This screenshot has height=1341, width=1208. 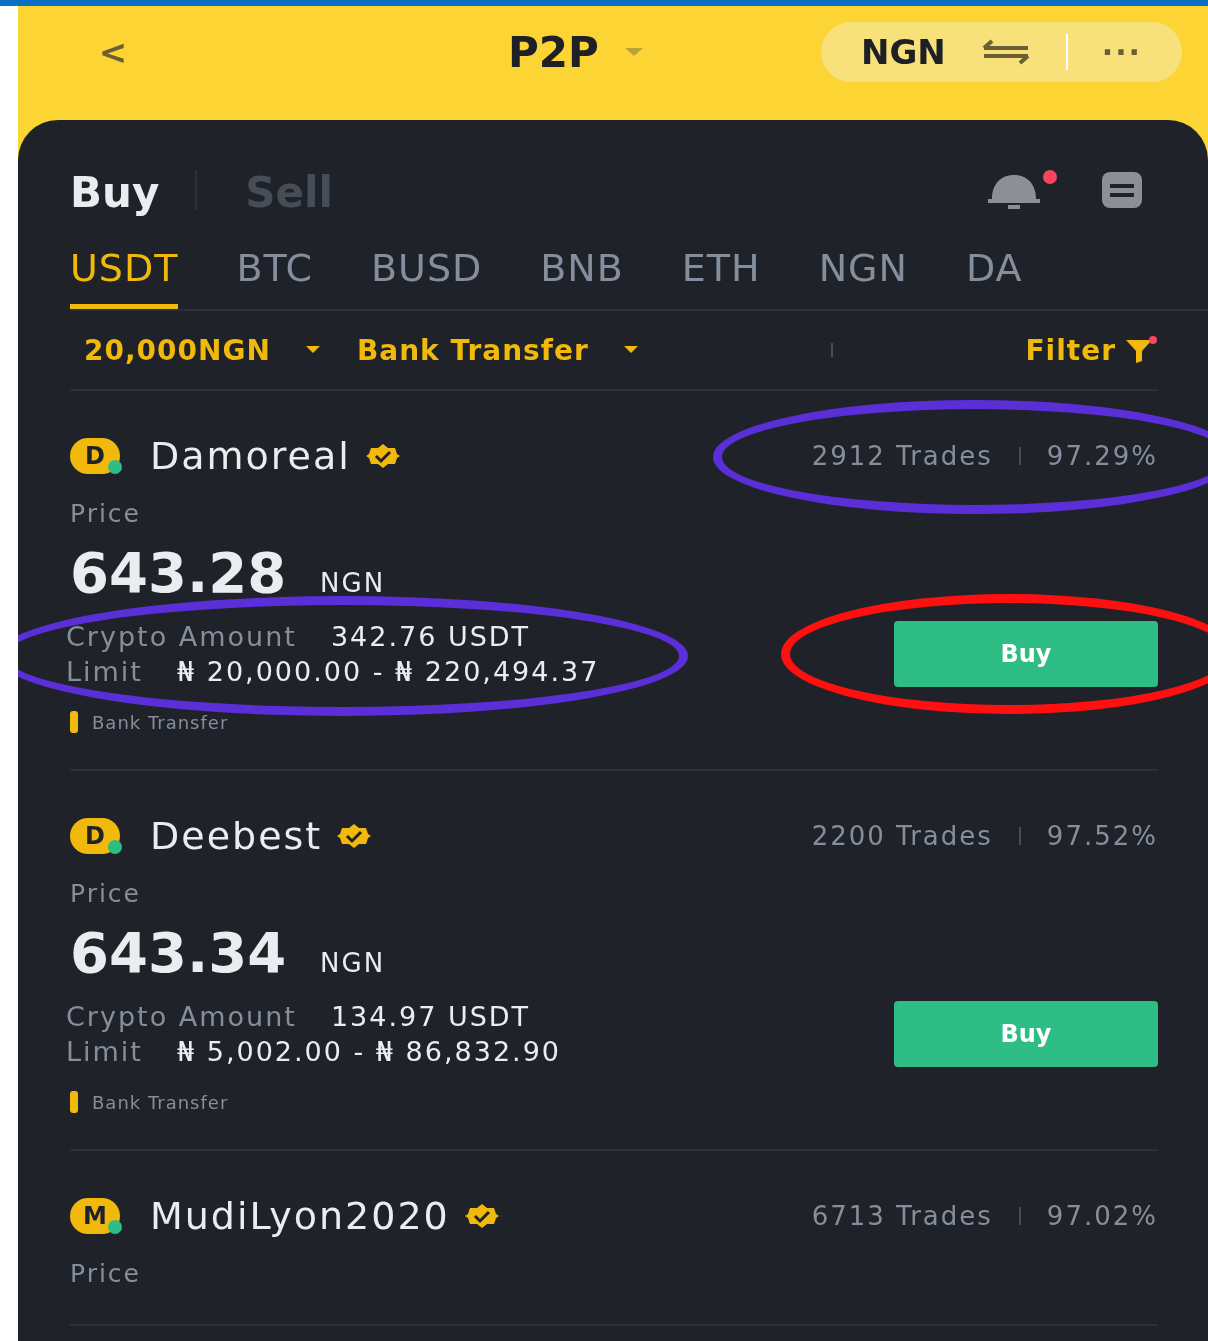 I want to click on bell-icon, so click(x=1022, y=190).